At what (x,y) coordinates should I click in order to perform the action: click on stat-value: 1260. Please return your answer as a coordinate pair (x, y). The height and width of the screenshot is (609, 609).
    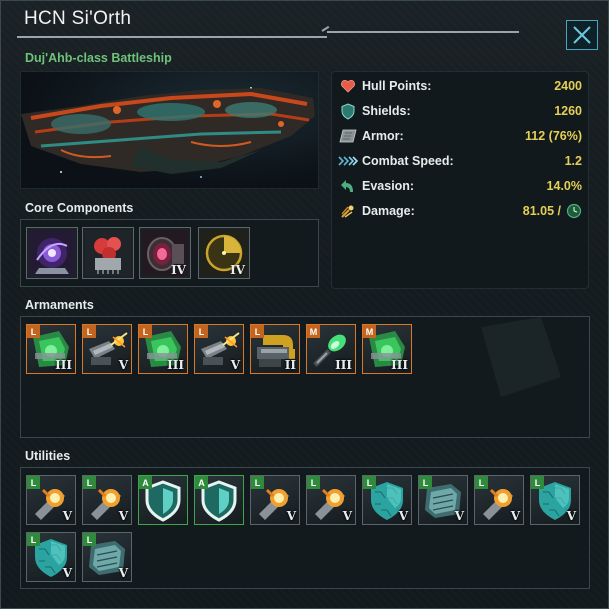
    Looking at the image, I should click on (568, 111).